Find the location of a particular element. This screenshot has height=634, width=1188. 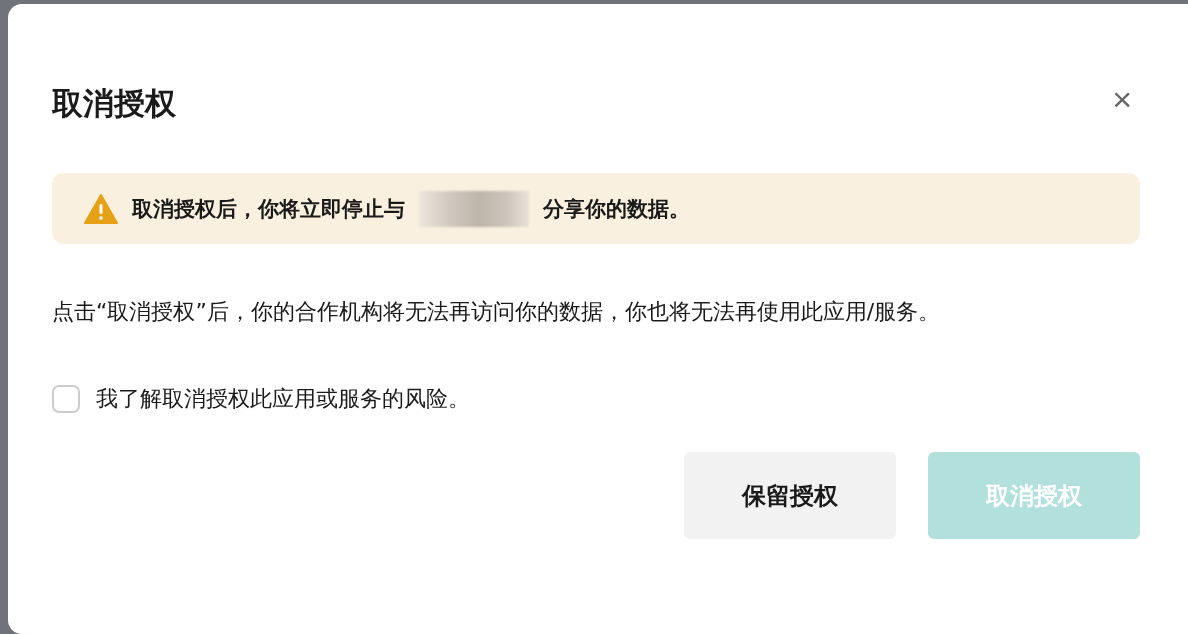

warning-icon is located at coordinates (101, 208).